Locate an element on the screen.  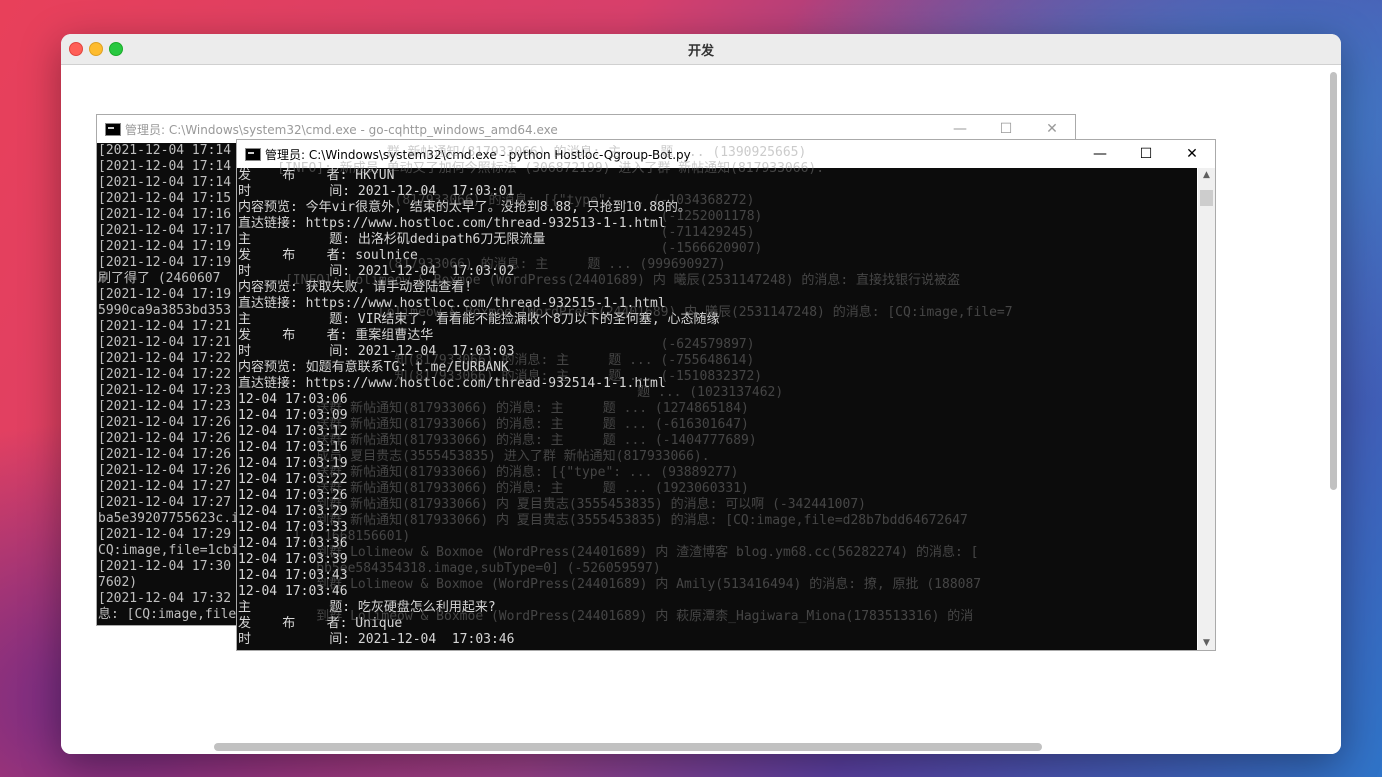
terminal-scrollbar: ▲ ▼ is located at coordinates (1206, 409).